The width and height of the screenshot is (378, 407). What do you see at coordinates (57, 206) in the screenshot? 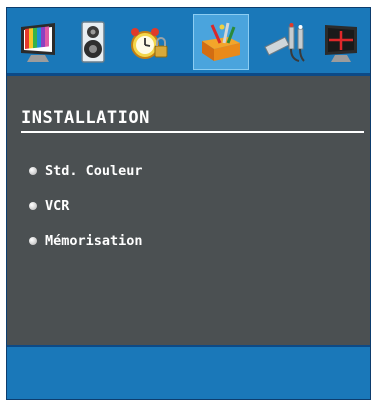
I see `menu-item-label: VCR` at bounding box center [57, 206].